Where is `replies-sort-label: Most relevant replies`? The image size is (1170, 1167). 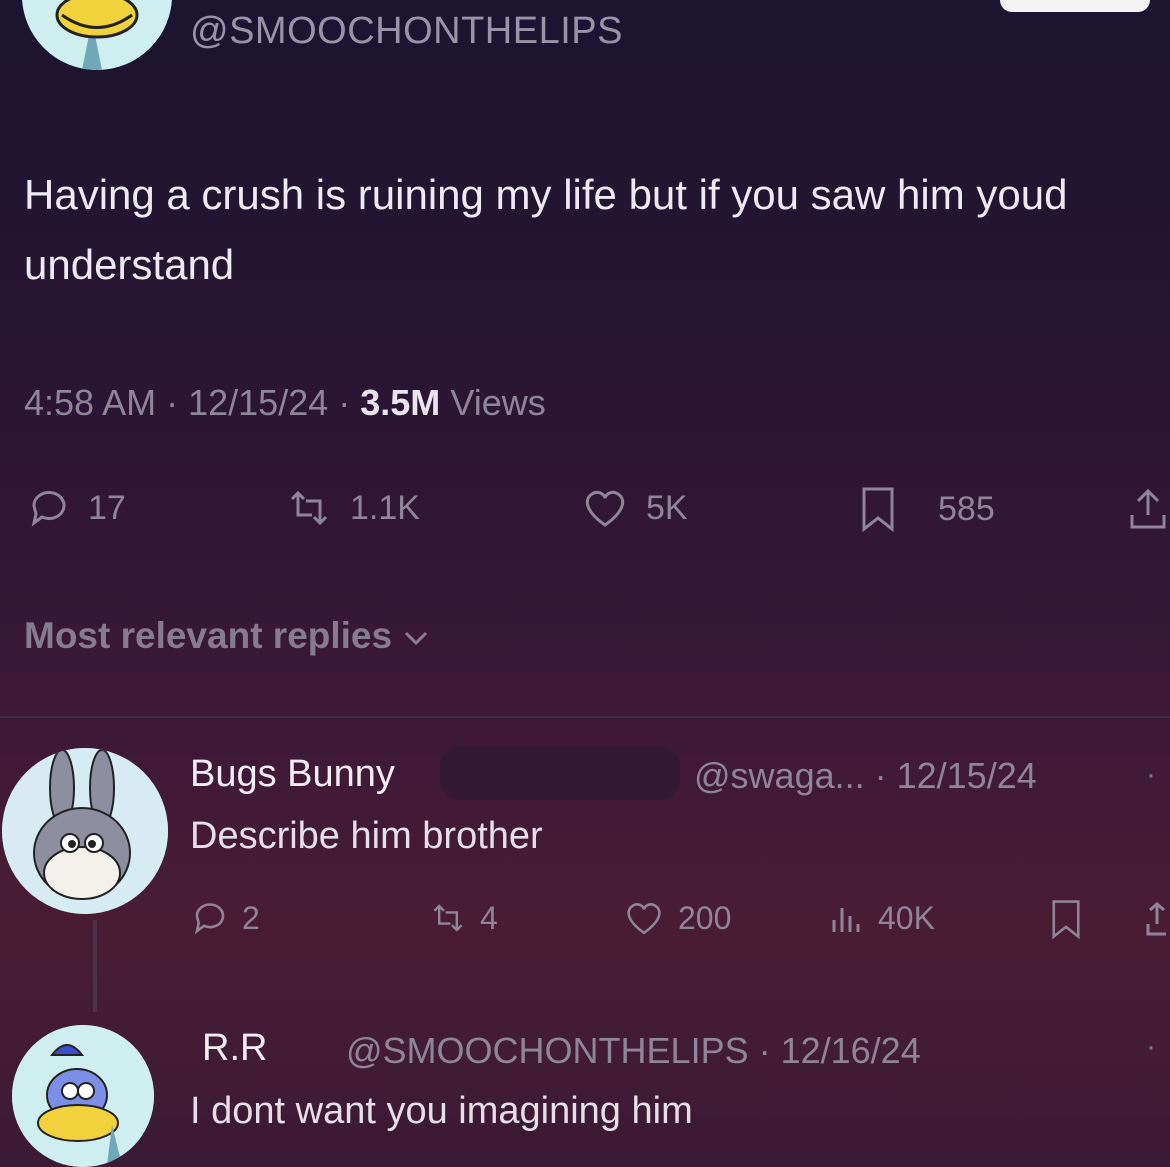
replies-sort-label: Most relevant replies is located at coordinates (208, 635).